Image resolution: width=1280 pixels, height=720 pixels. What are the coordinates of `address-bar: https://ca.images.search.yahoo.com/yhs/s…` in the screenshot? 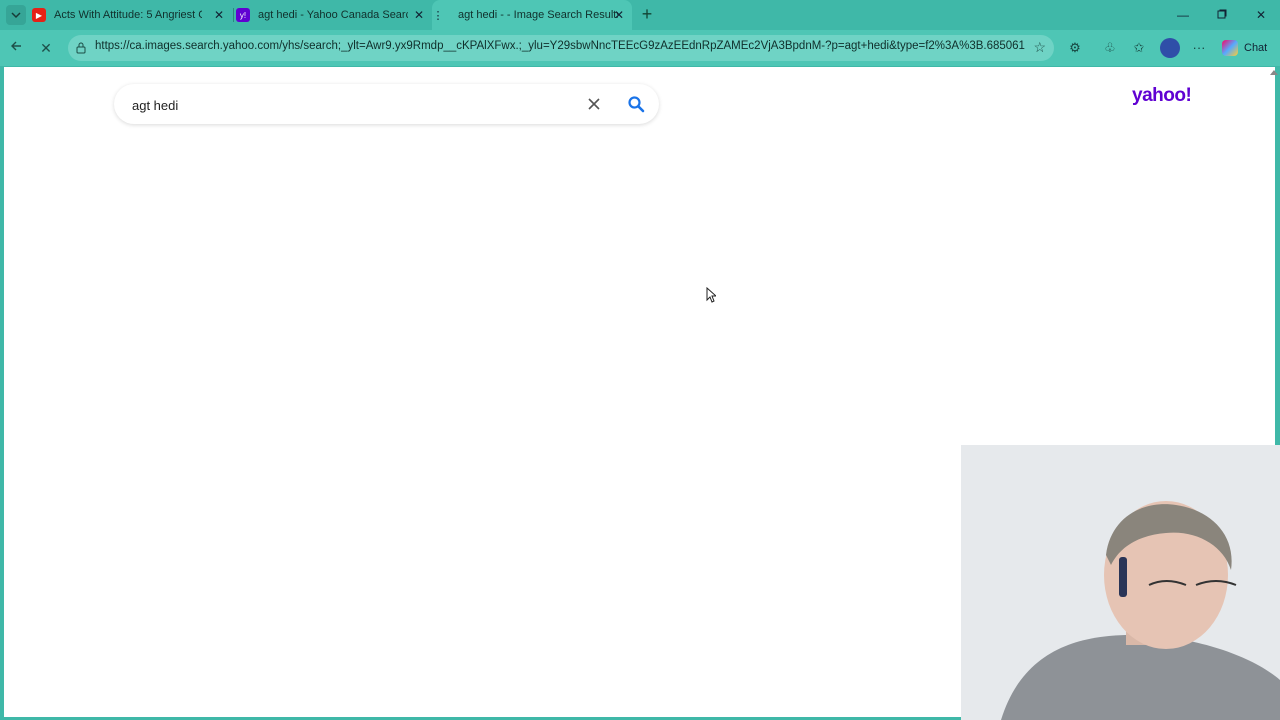 It's located at (561, 48).